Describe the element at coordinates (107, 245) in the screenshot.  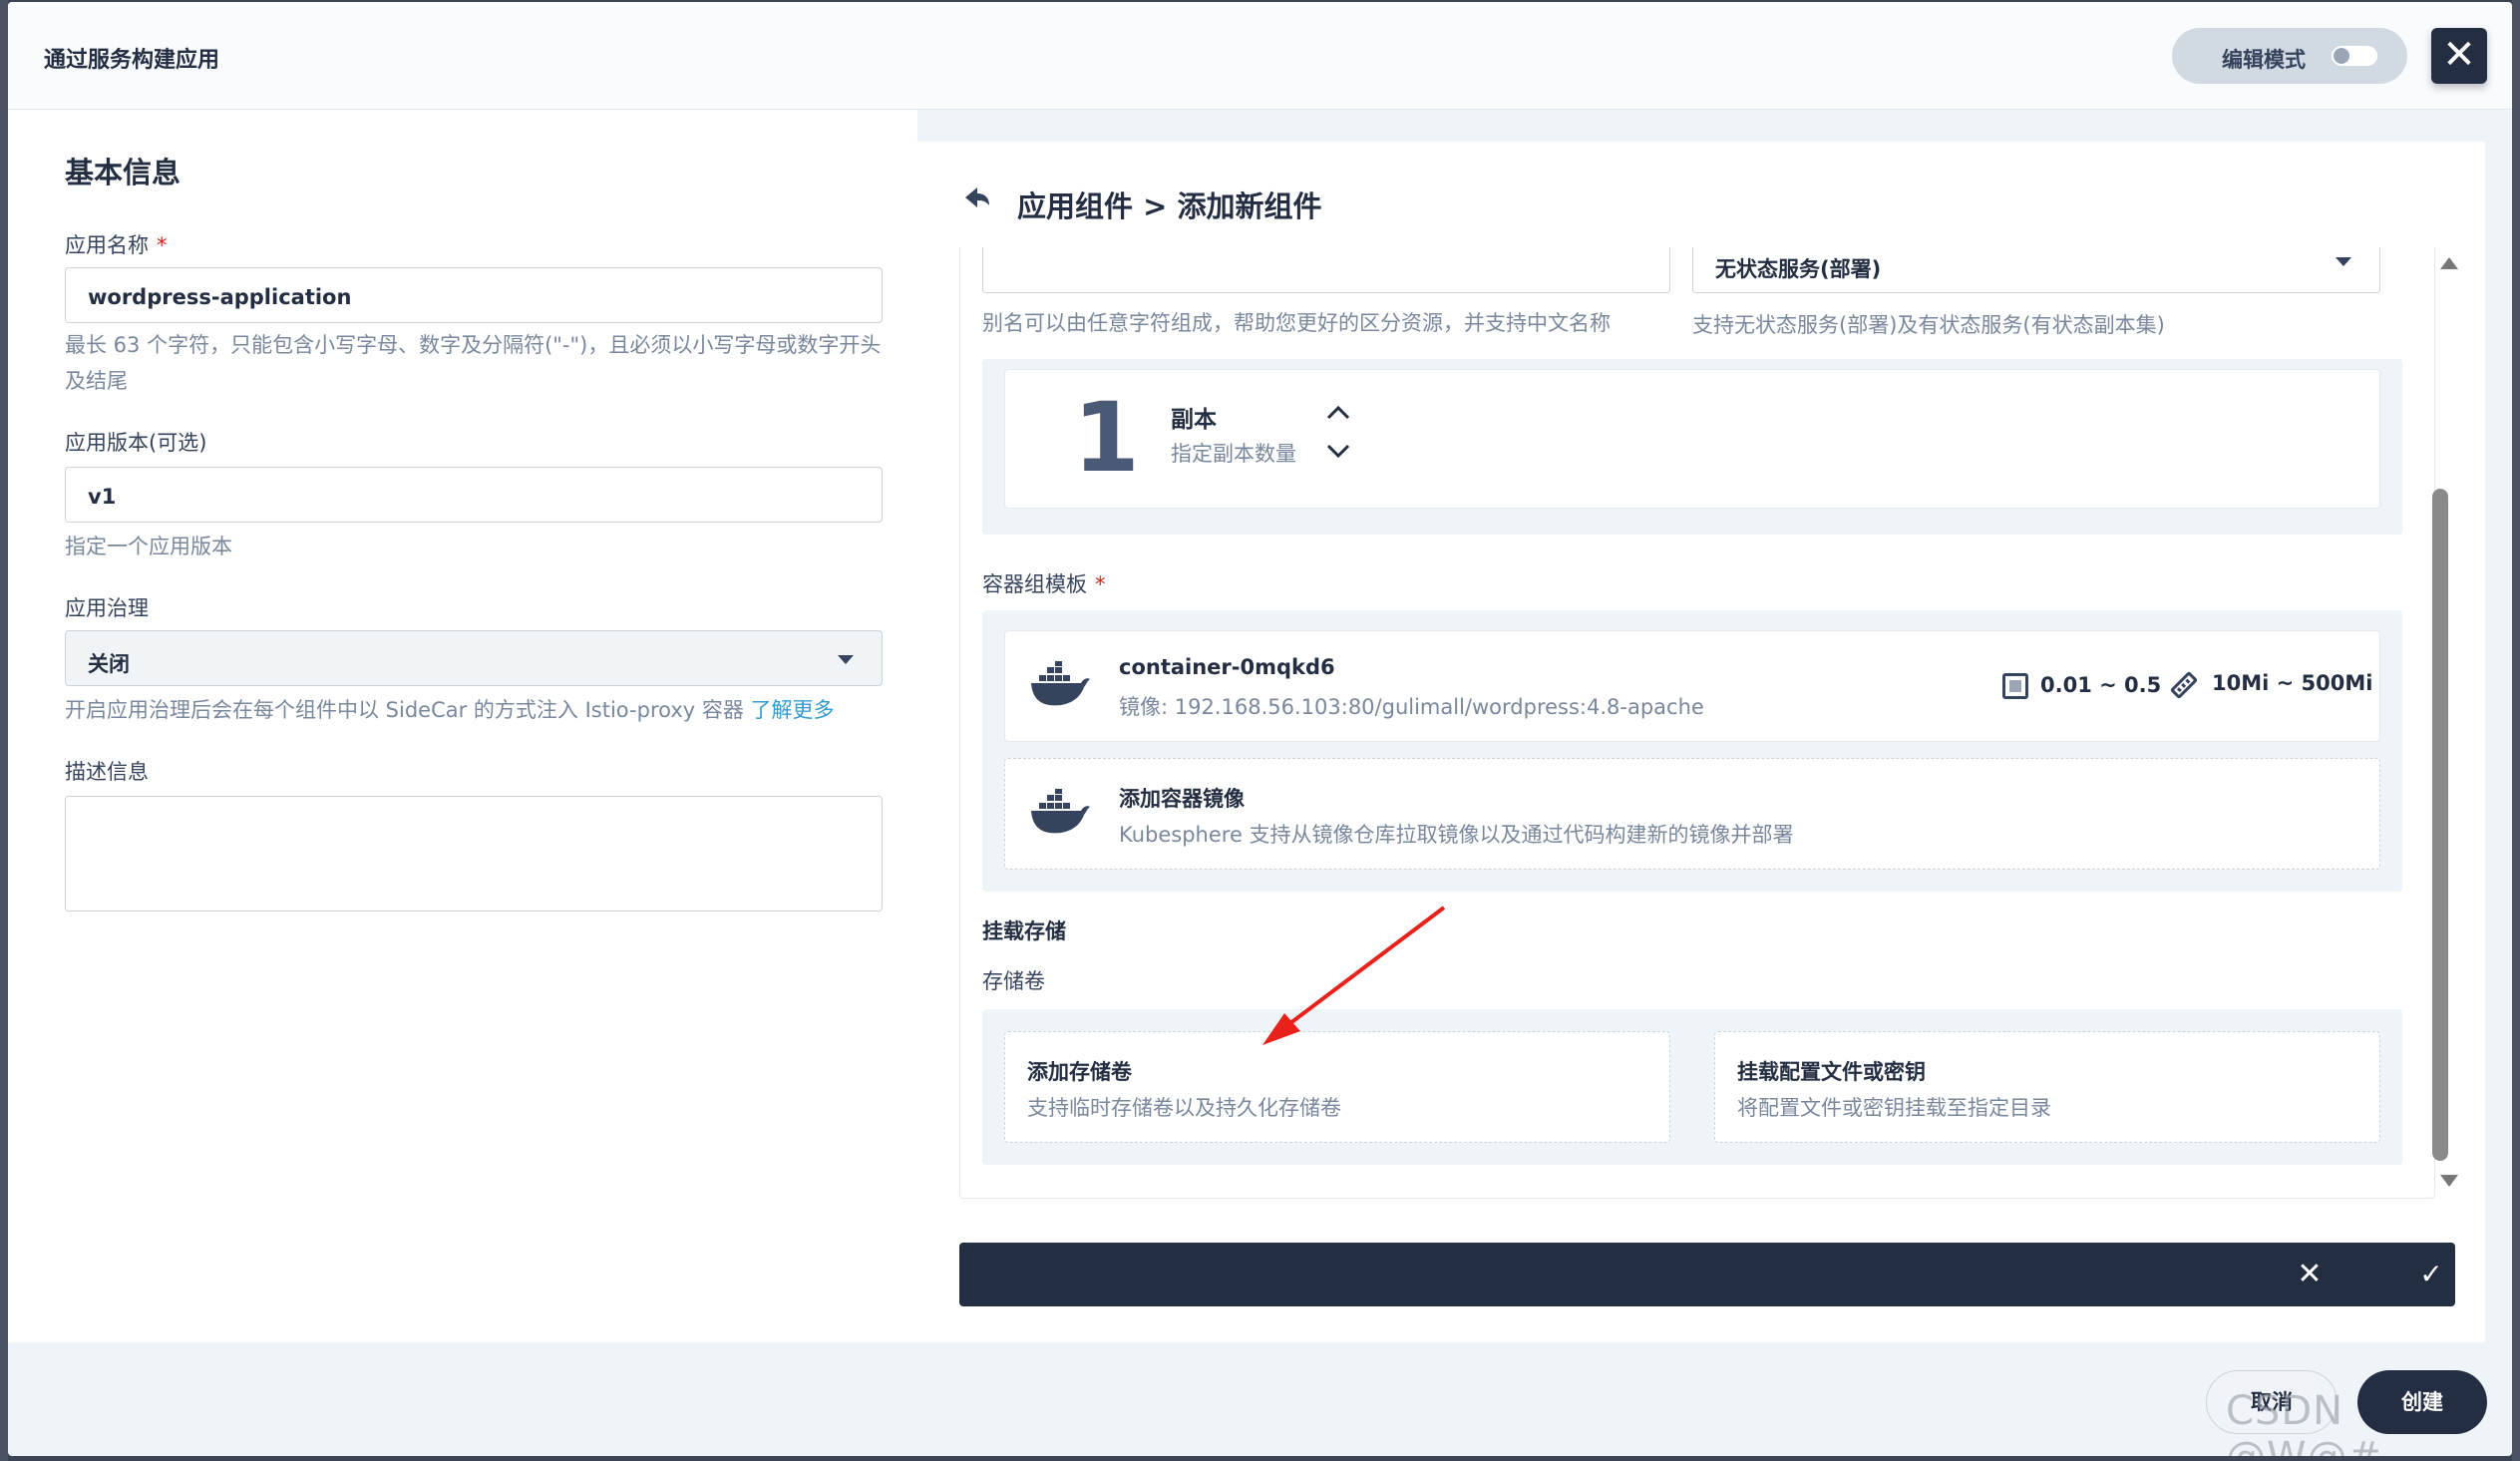
I see `app-name-label-text: 应用名称` at that location.